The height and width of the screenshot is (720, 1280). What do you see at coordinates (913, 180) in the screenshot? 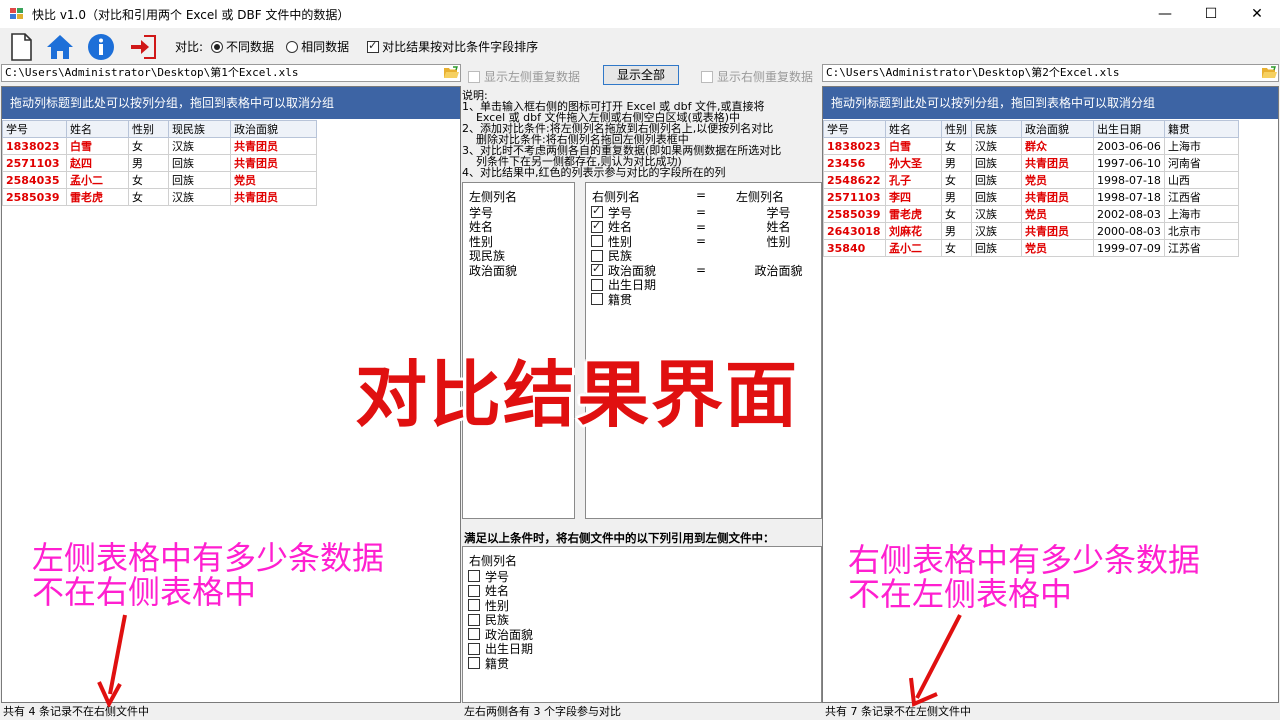
I see `table-cell: 孔子` at bounding box center [913, 180].